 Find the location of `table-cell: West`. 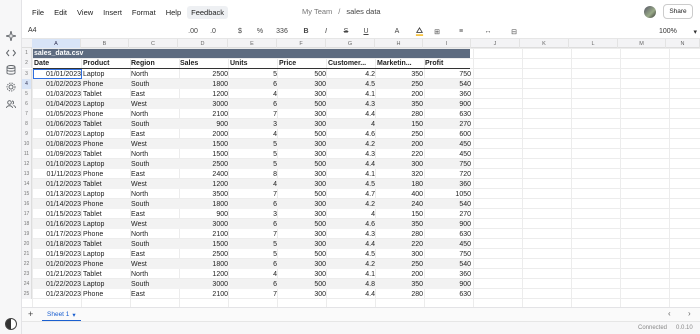

table-cell: West is located at coordinates (154, 184).